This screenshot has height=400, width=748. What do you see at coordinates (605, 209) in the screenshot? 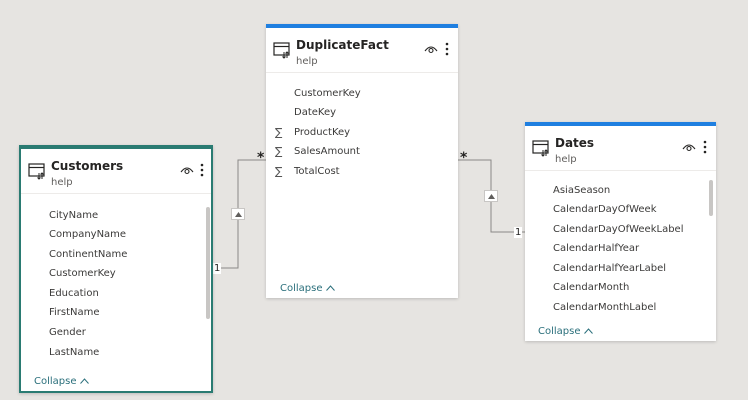
I see `field-name: CalendarDayOfWeek` at bounding box center [605, 209].